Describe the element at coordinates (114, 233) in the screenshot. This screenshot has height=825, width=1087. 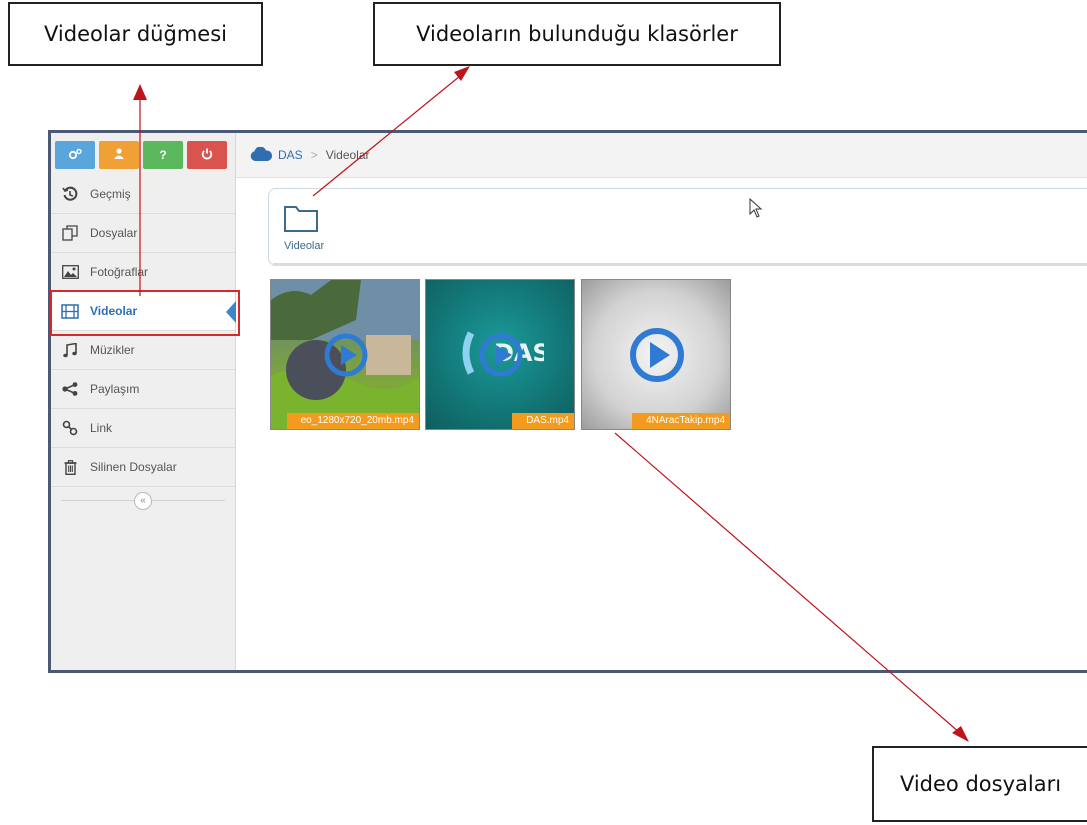
I see `sidebar-item-label: Dosyalar` at that location.